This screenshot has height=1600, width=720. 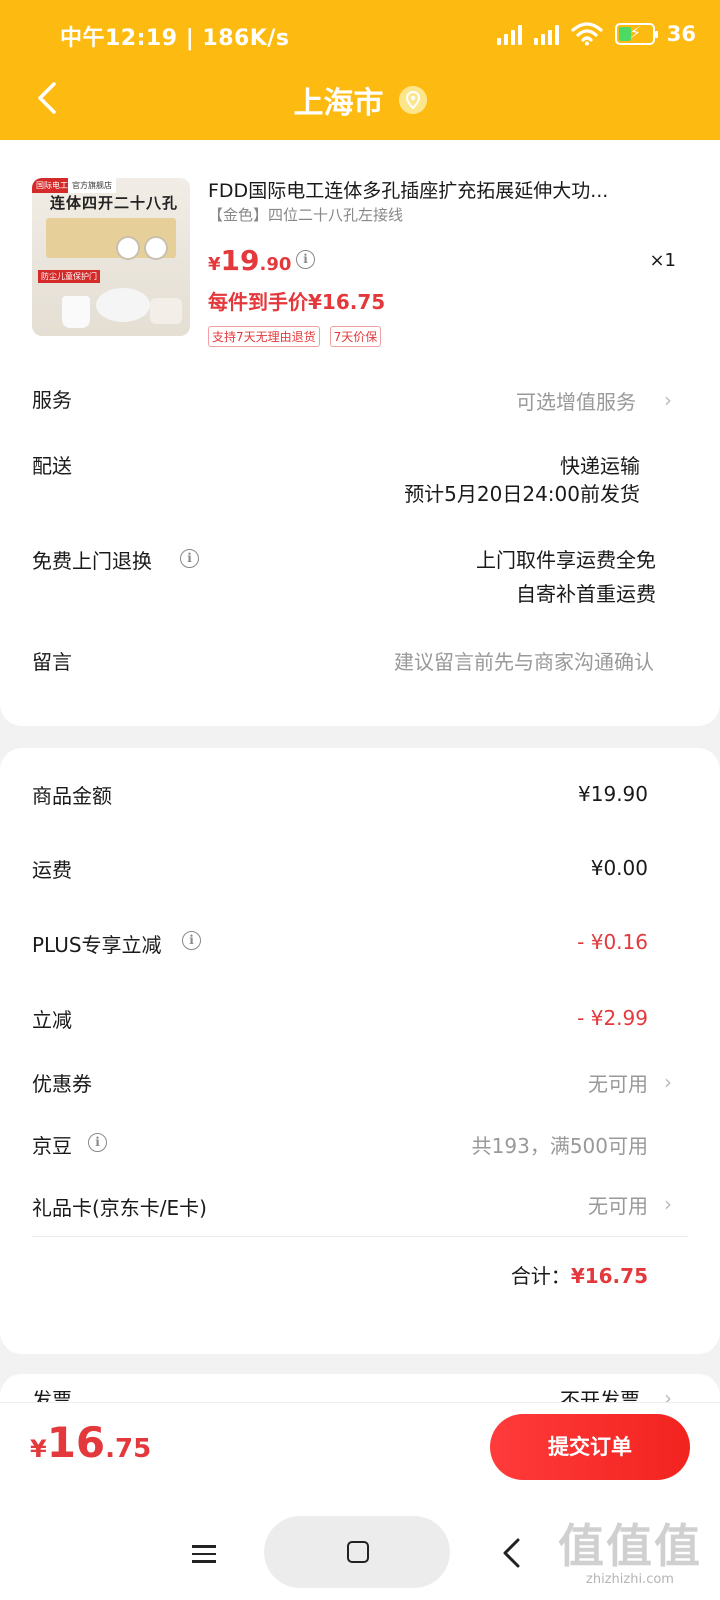 I want to click on goods-amount-value: ¥19.90, so click(x=613, y=794).